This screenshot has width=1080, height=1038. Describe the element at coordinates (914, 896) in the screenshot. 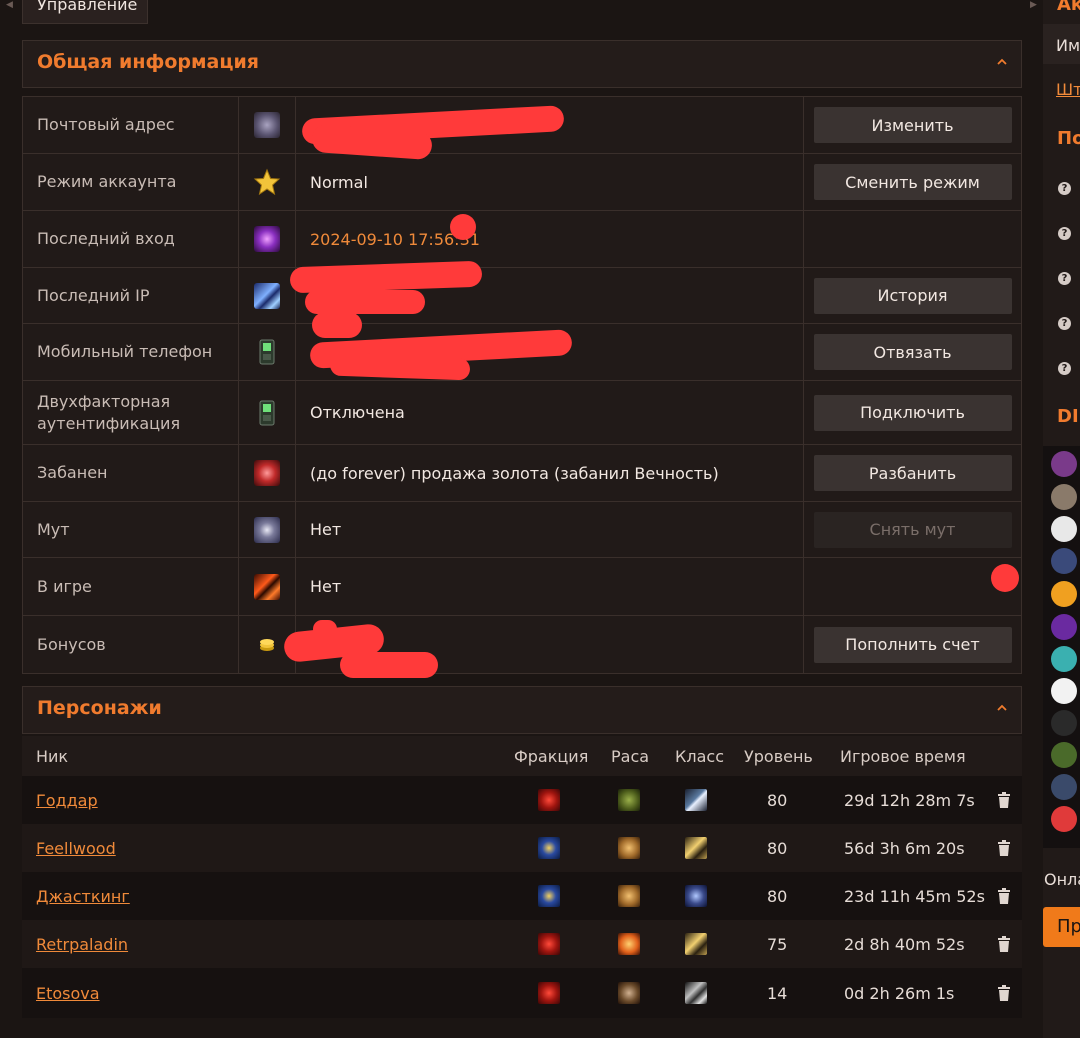

I see `character-playtime: 23d 11h 45m 52s` at that location.